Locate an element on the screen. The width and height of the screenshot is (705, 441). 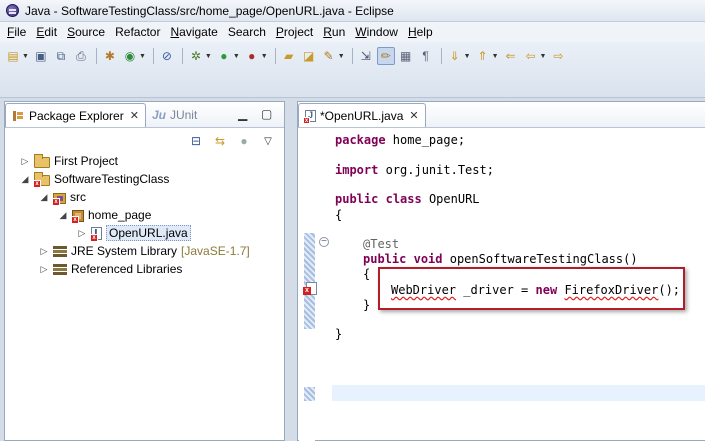
jre-version-decoration: [JavaSE-1.7] is located at coordinates (215, 251).